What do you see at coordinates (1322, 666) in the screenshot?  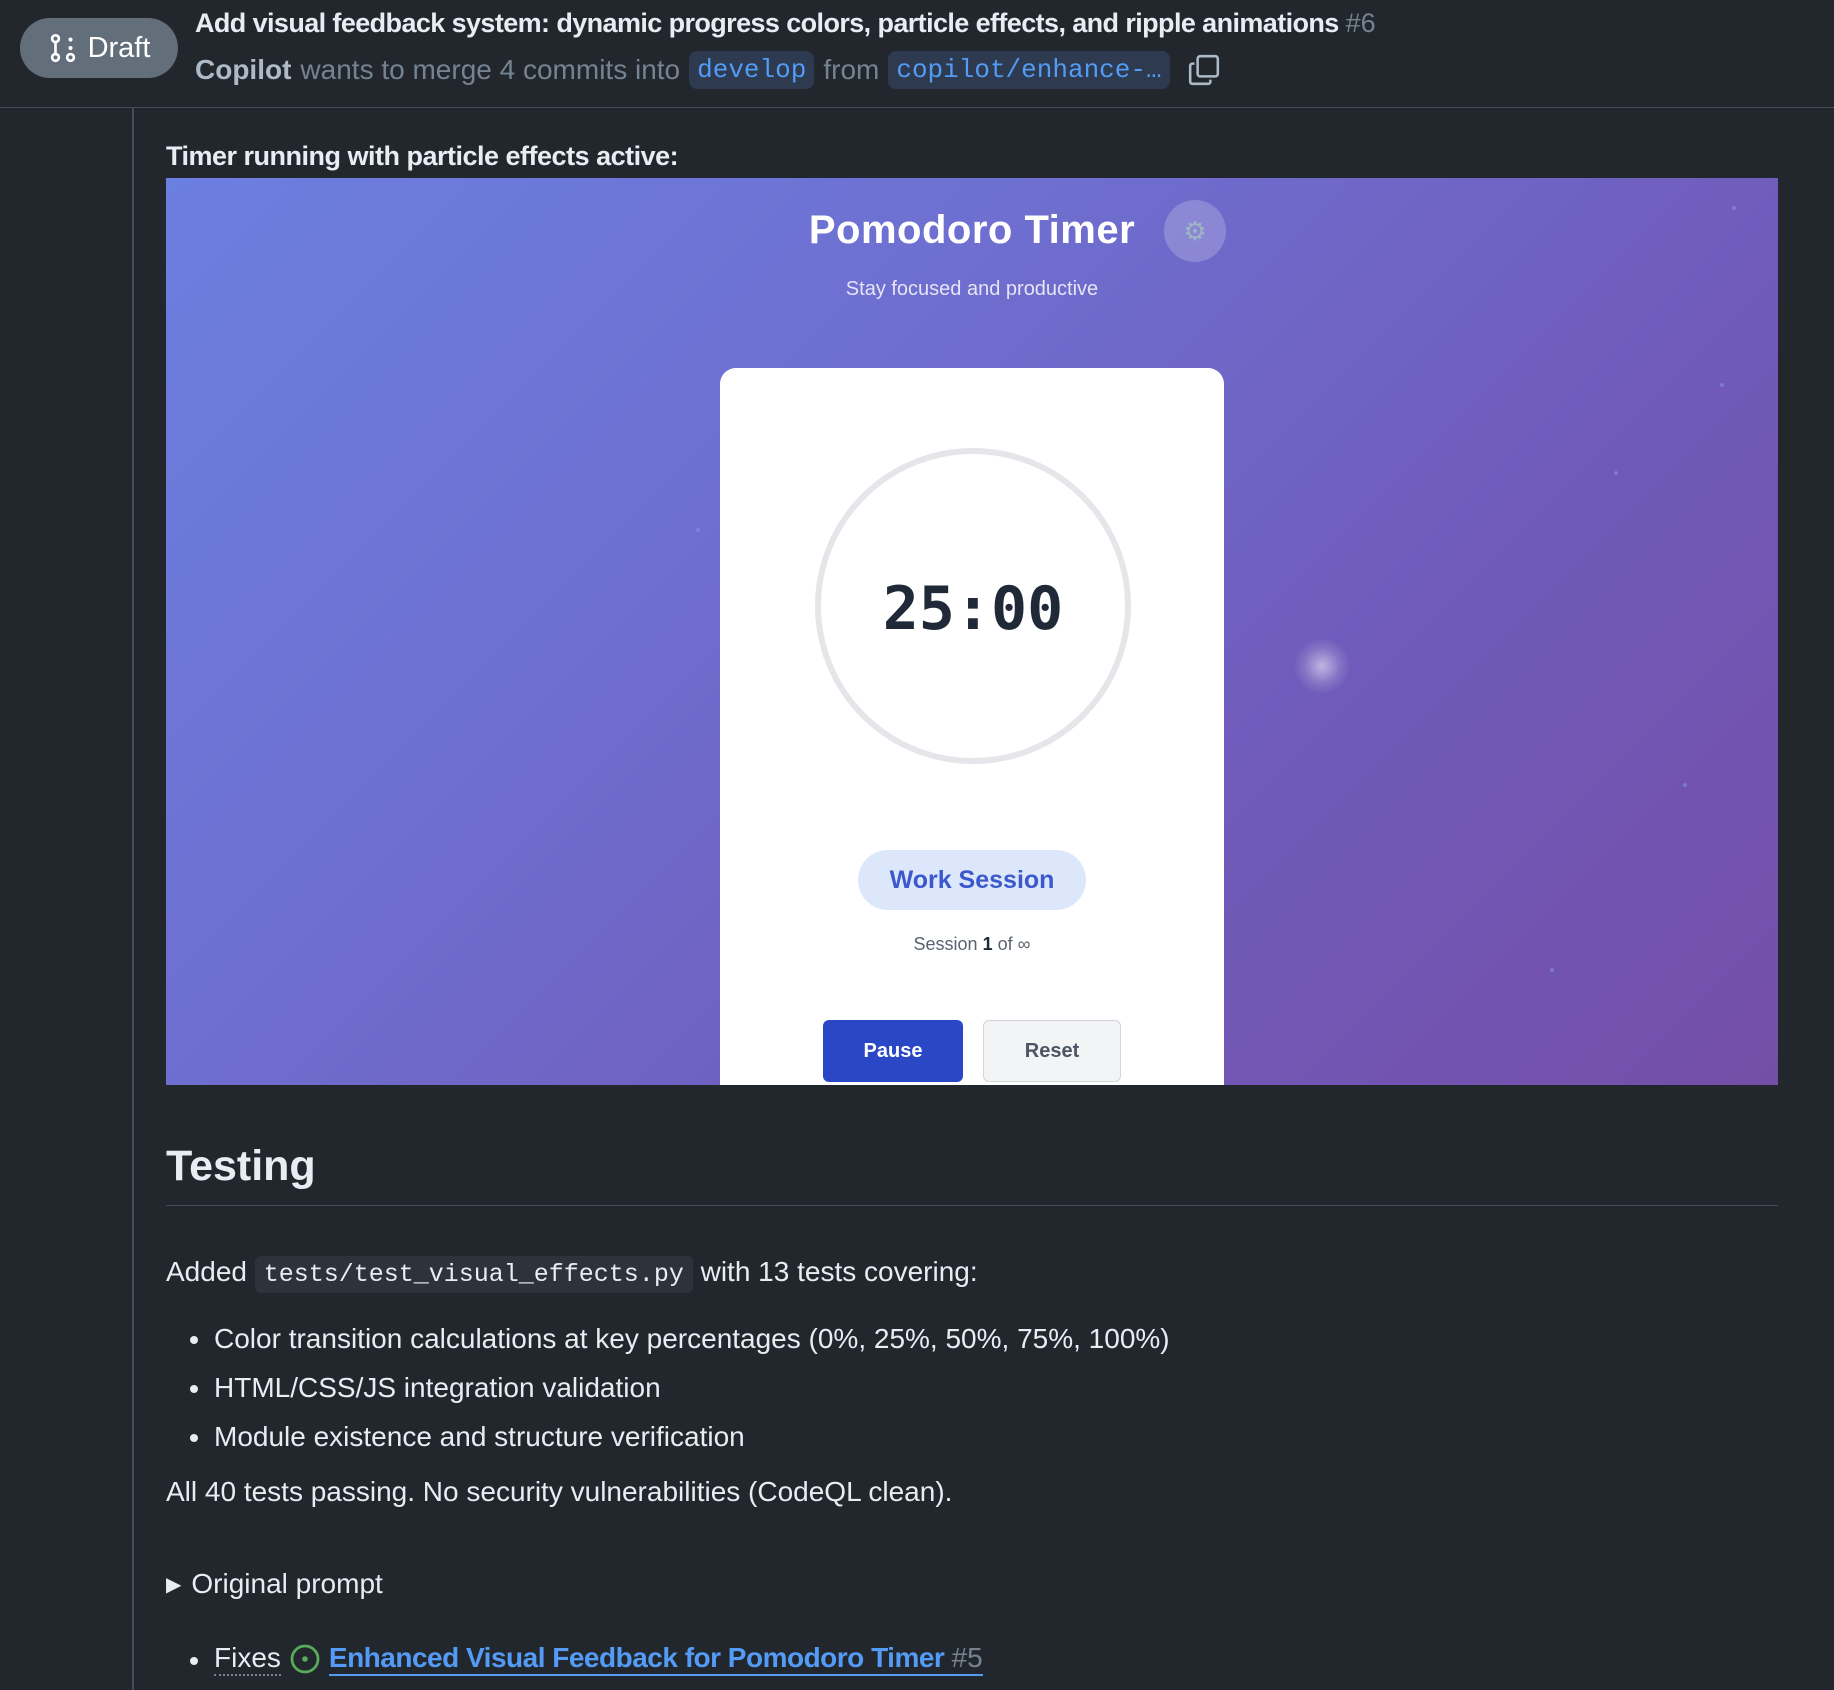 I see `particle-glow` at bounding box center [1322, 666].